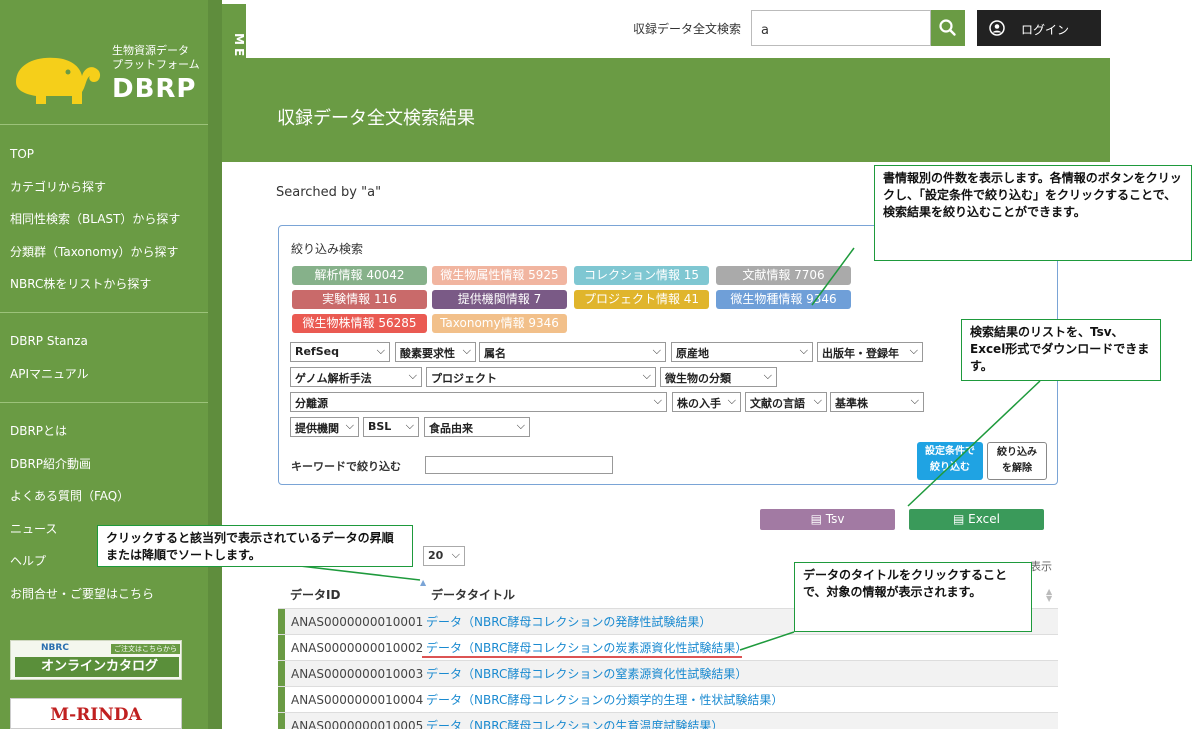  I want to click on nav-item-video: DBRP紹介動画, so click(82, 472).